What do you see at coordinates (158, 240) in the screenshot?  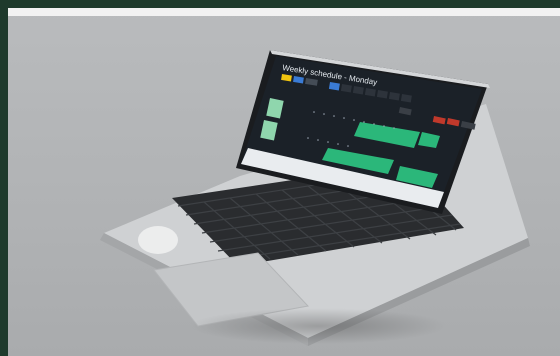 I see `light-reflection` at bounding box center [158, 240].